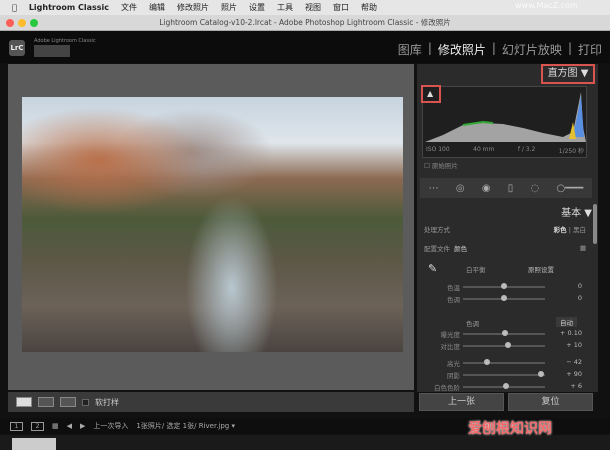  Describe the element at coordinates (541, 269) in the screenshot. I see `wb-dropdown: 原照设置` at that location.